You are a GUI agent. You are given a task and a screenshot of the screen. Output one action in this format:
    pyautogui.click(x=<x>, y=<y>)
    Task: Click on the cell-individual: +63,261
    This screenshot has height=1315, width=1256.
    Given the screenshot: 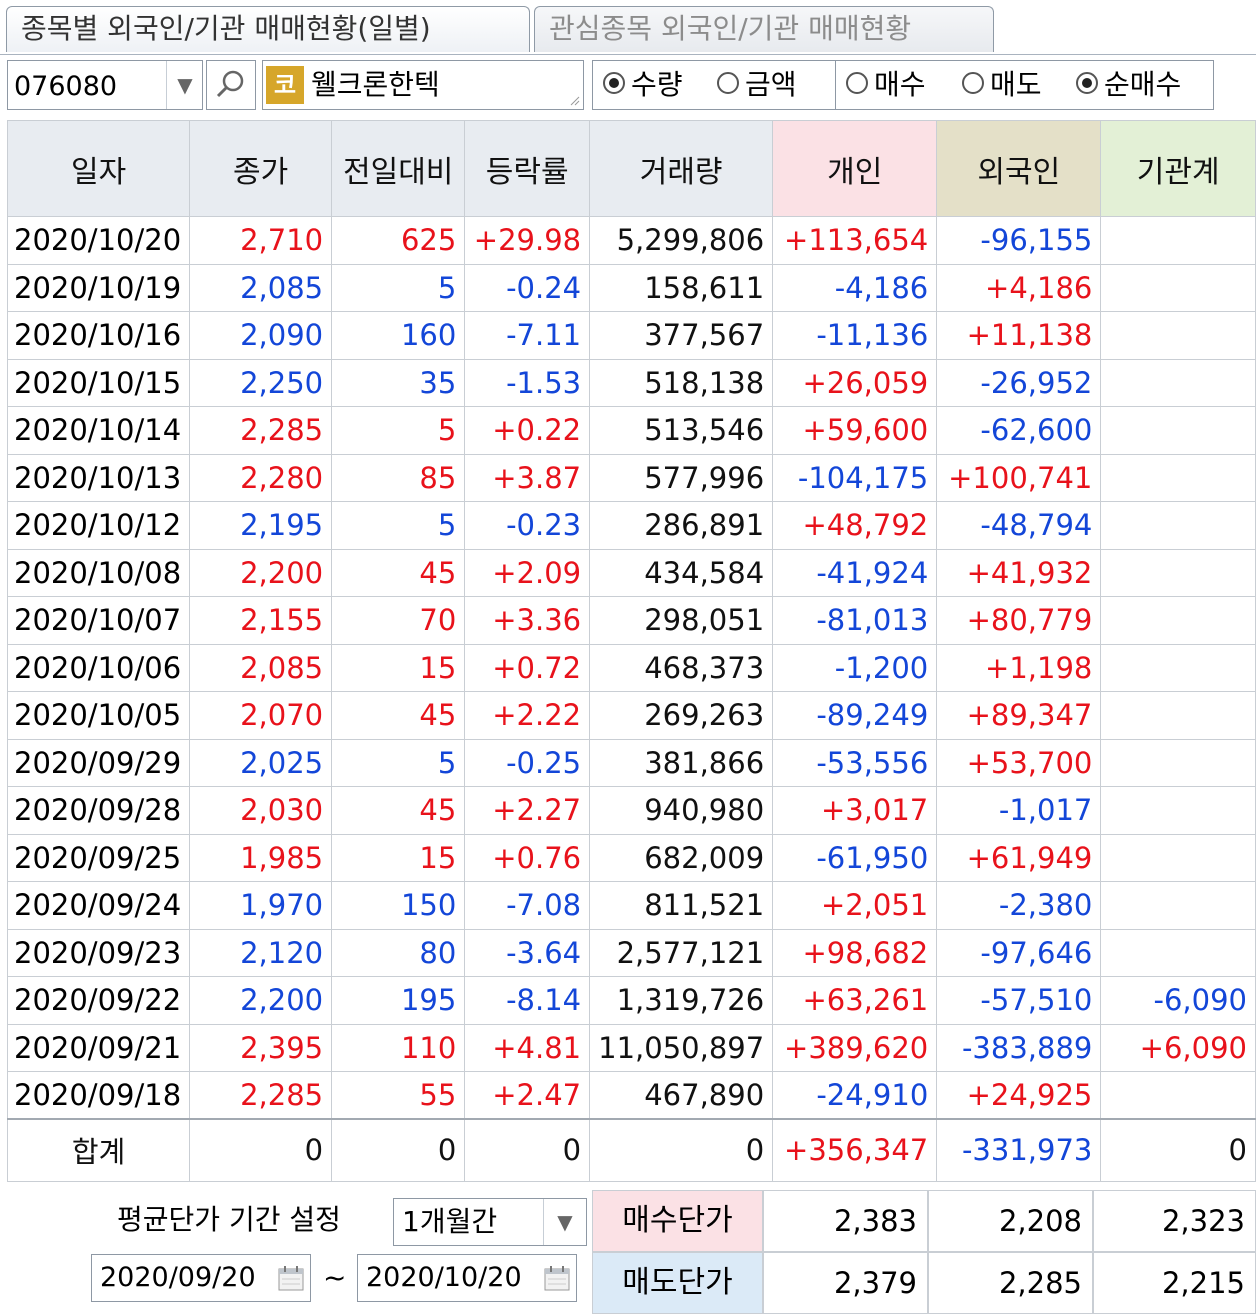 What is the action you would take?
    pyautogui.click(x=855, y=1000)
    